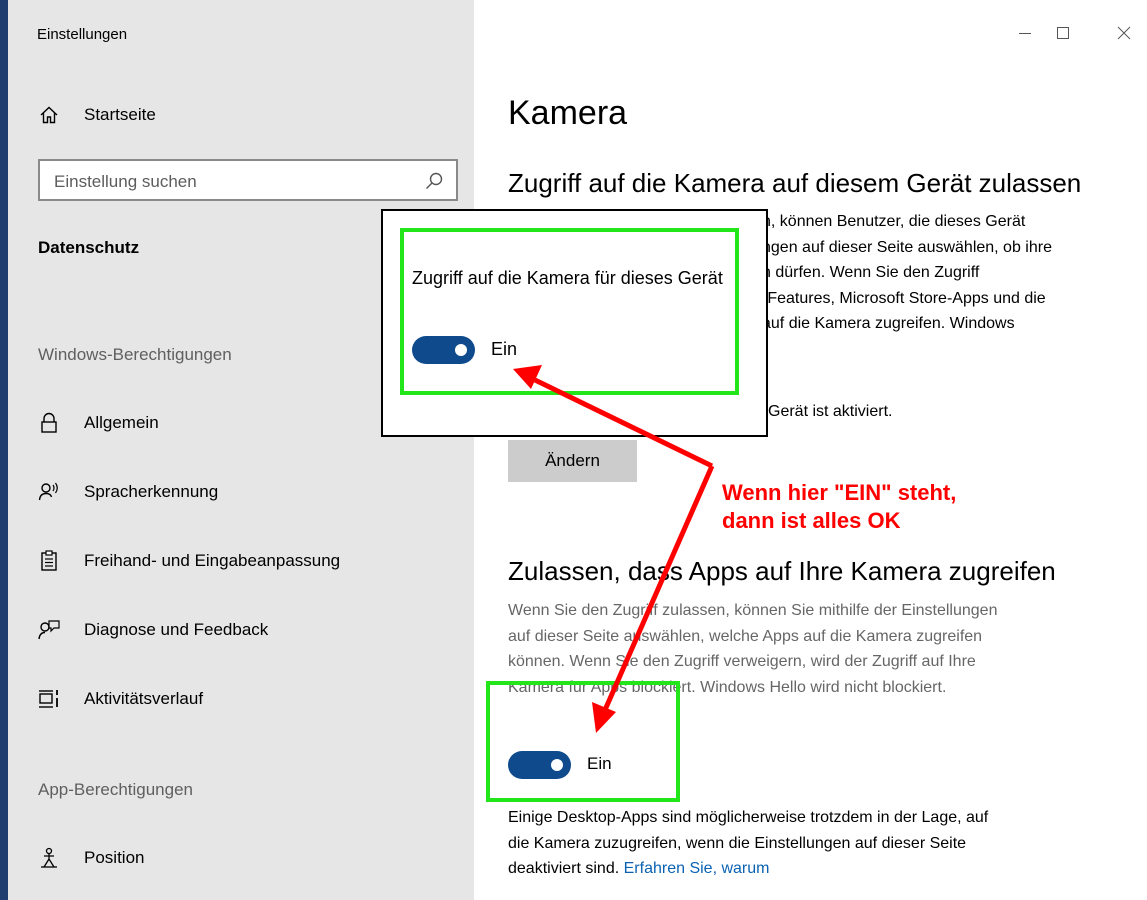 The width and height of the screenshot is (1147, 900). I want to click on description-line: n, können Benutzer, die dieses Gerät, so click(894, 221).